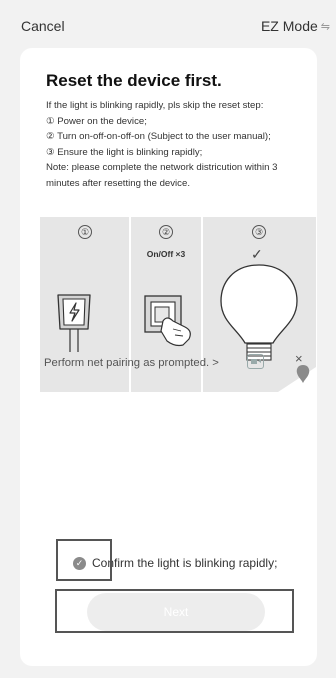 Image resolution: width=336 pixels, height=678 pixels. What do you see at coordinates (96, 121) in the screenshot?
I see `instruction-line: ① Power on the device;` at bounding box center [96, 121].